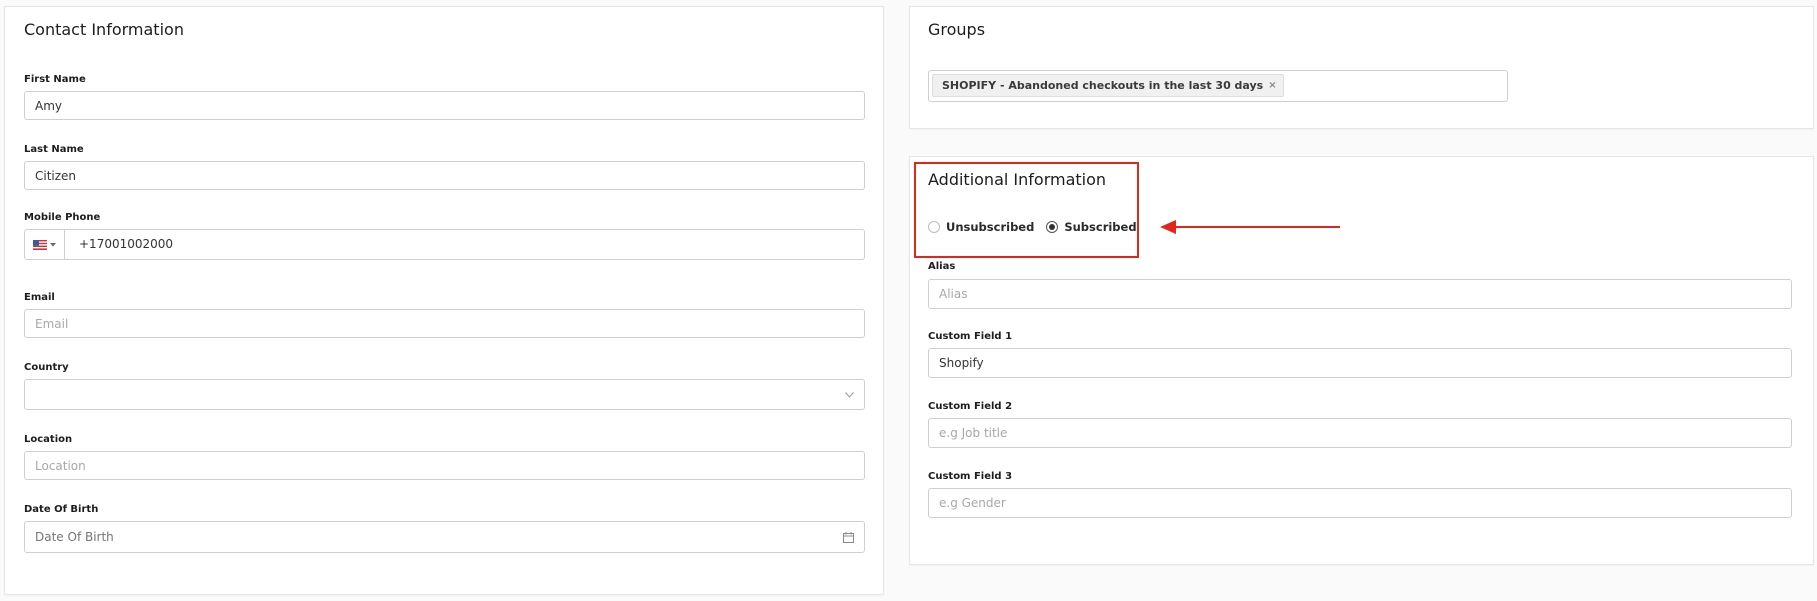 The image size is (1817, 601). What do you see at coordinates (444, 244) in the screenshot?
I see `mobile-phone-field: +17001002000` at bounding box center [444, 244].